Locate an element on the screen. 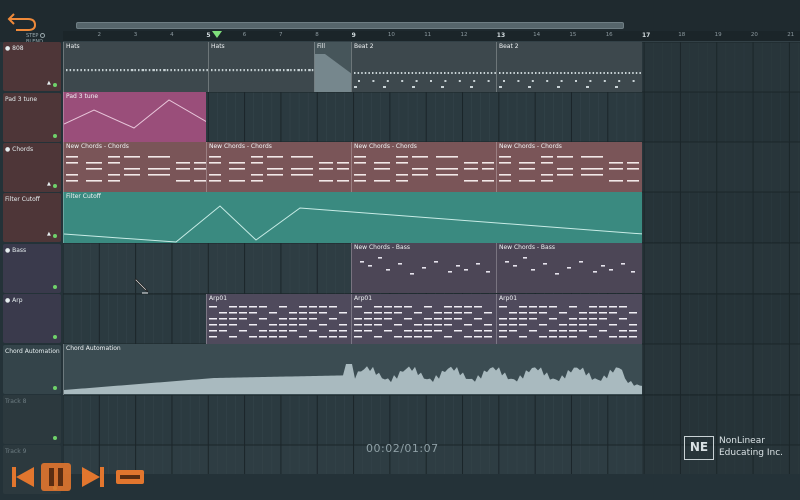  ruler-number: 19 is located at coordinates (718, 35).